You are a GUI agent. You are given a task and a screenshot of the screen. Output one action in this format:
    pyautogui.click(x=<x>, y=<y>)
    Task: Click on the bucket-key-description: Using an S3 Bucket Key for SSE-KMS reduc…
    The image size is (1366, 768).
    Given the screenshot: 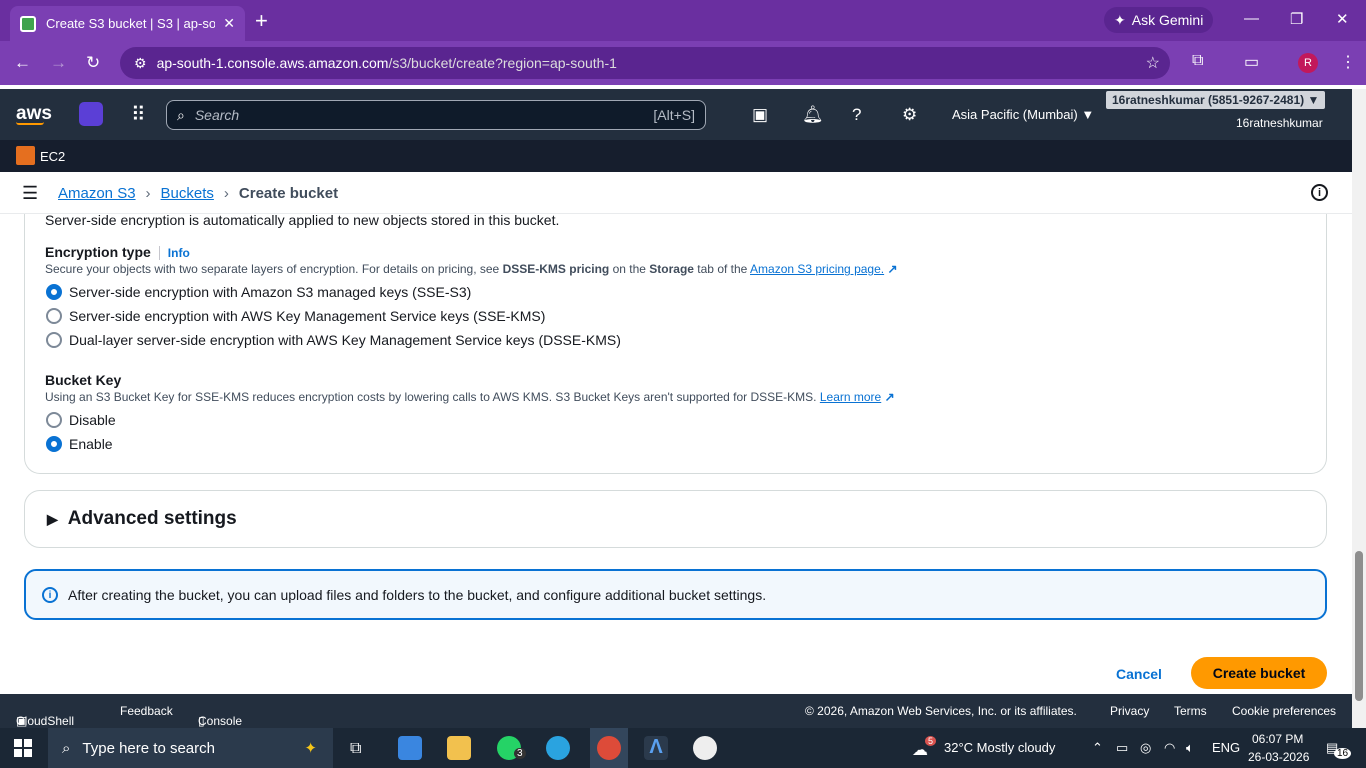 What is the action you would take?
    pyautogui.click(x=470, y=397)
    